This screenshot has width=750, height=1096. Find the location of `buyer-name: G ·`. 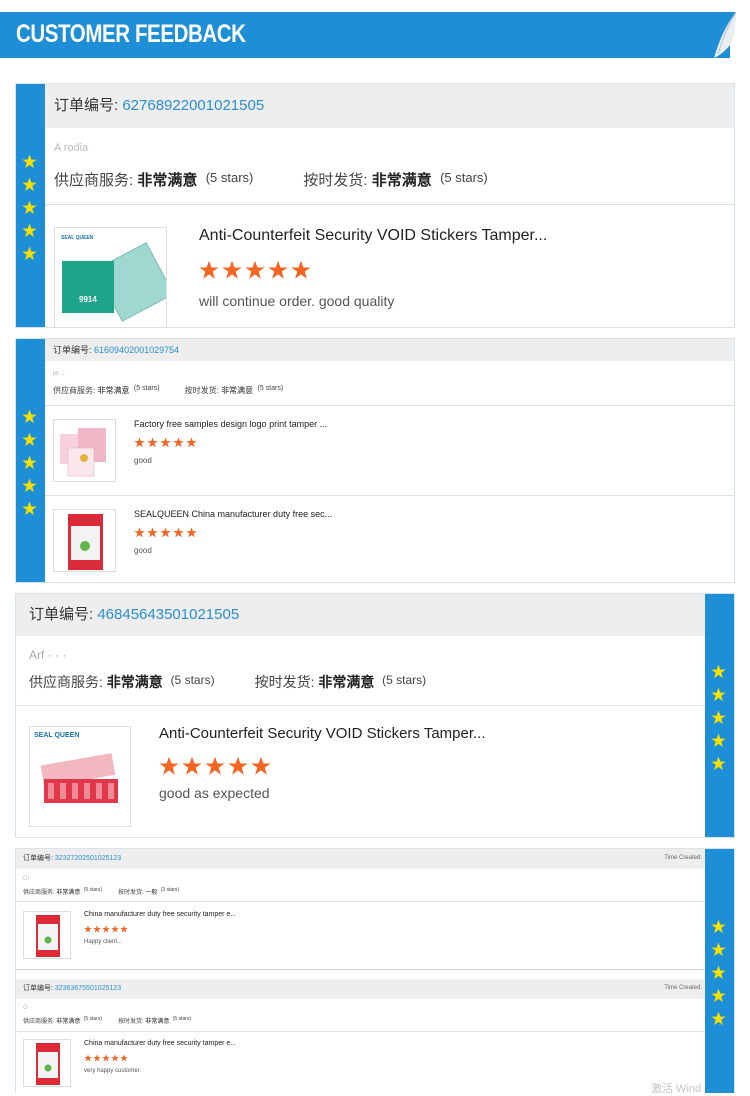

buyer-name: G · is located at coordinates (27, 1008).